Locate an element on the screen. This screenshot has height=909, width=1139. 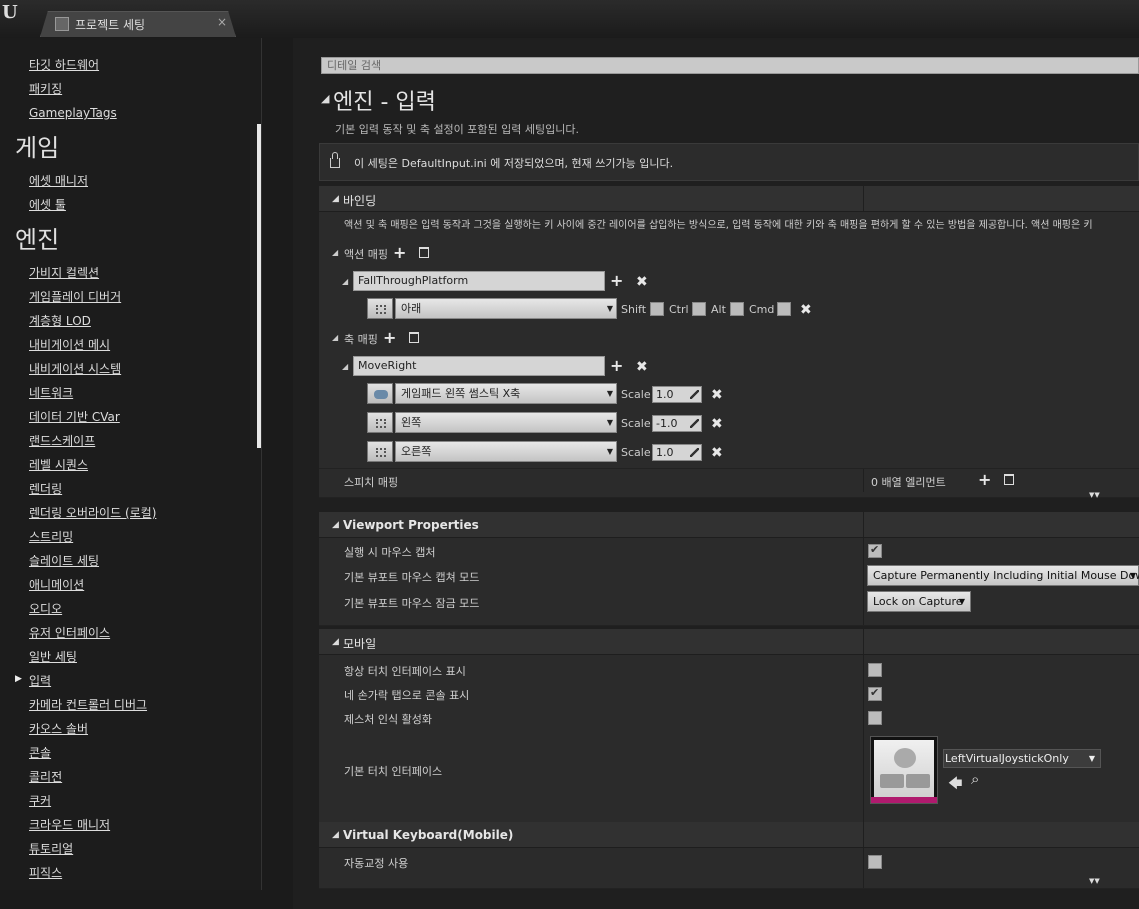
sidebar-item-animation: 애니메이션 is located at coordinates (56, 585).